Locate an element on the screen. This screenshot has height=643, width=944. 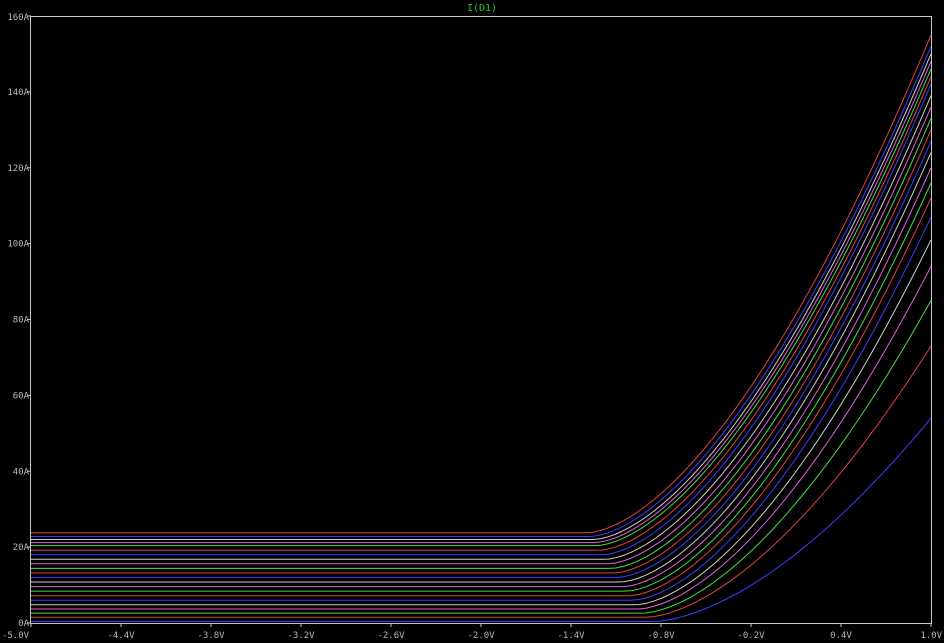
x-tick-label: -2.6V is located at coordinates (391, 636).